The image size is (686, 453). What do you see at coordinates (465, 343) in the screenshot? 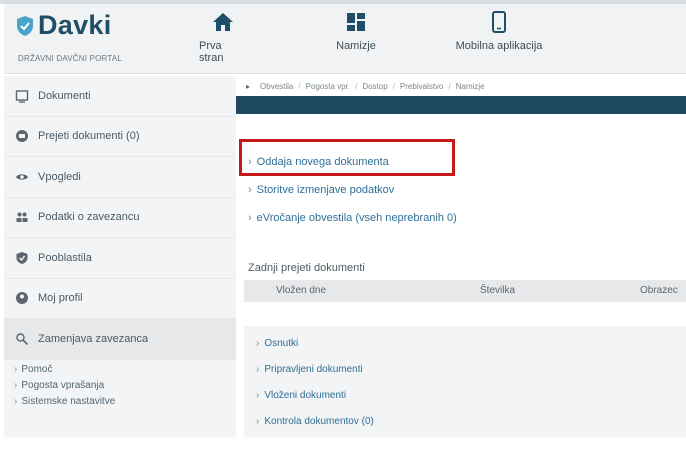
I see `section-drafts: Osnutki` at bounding box center [465, 343].